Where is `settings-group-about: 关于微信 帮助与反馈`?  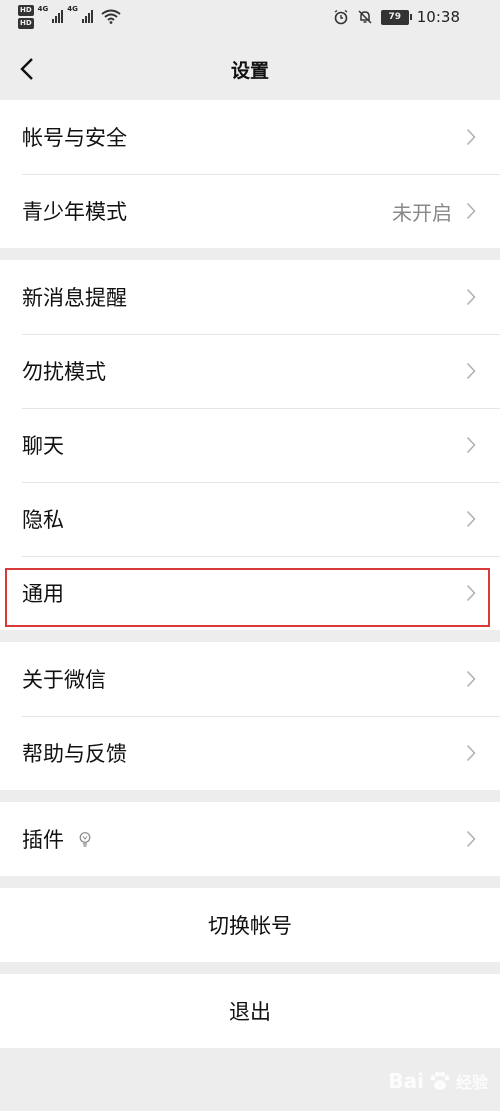
settings-group-about: 关于微信 帮助与反馈 is located at coordinates (250, 716).